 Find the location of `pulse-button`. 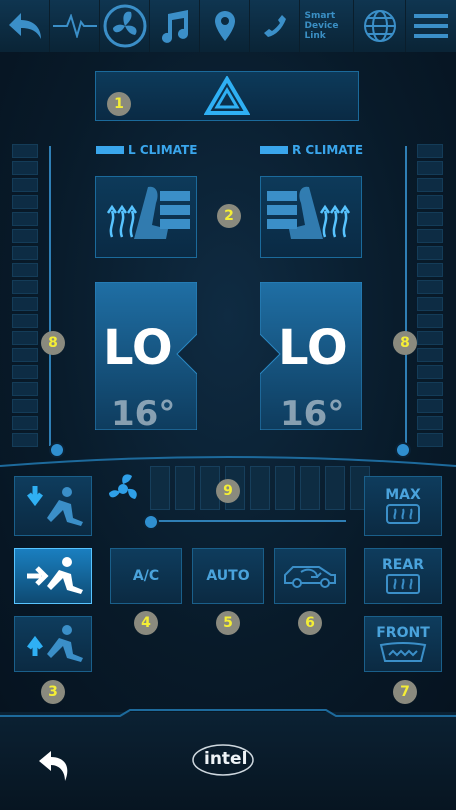

pulse-button is located at coordinates (75, 26).